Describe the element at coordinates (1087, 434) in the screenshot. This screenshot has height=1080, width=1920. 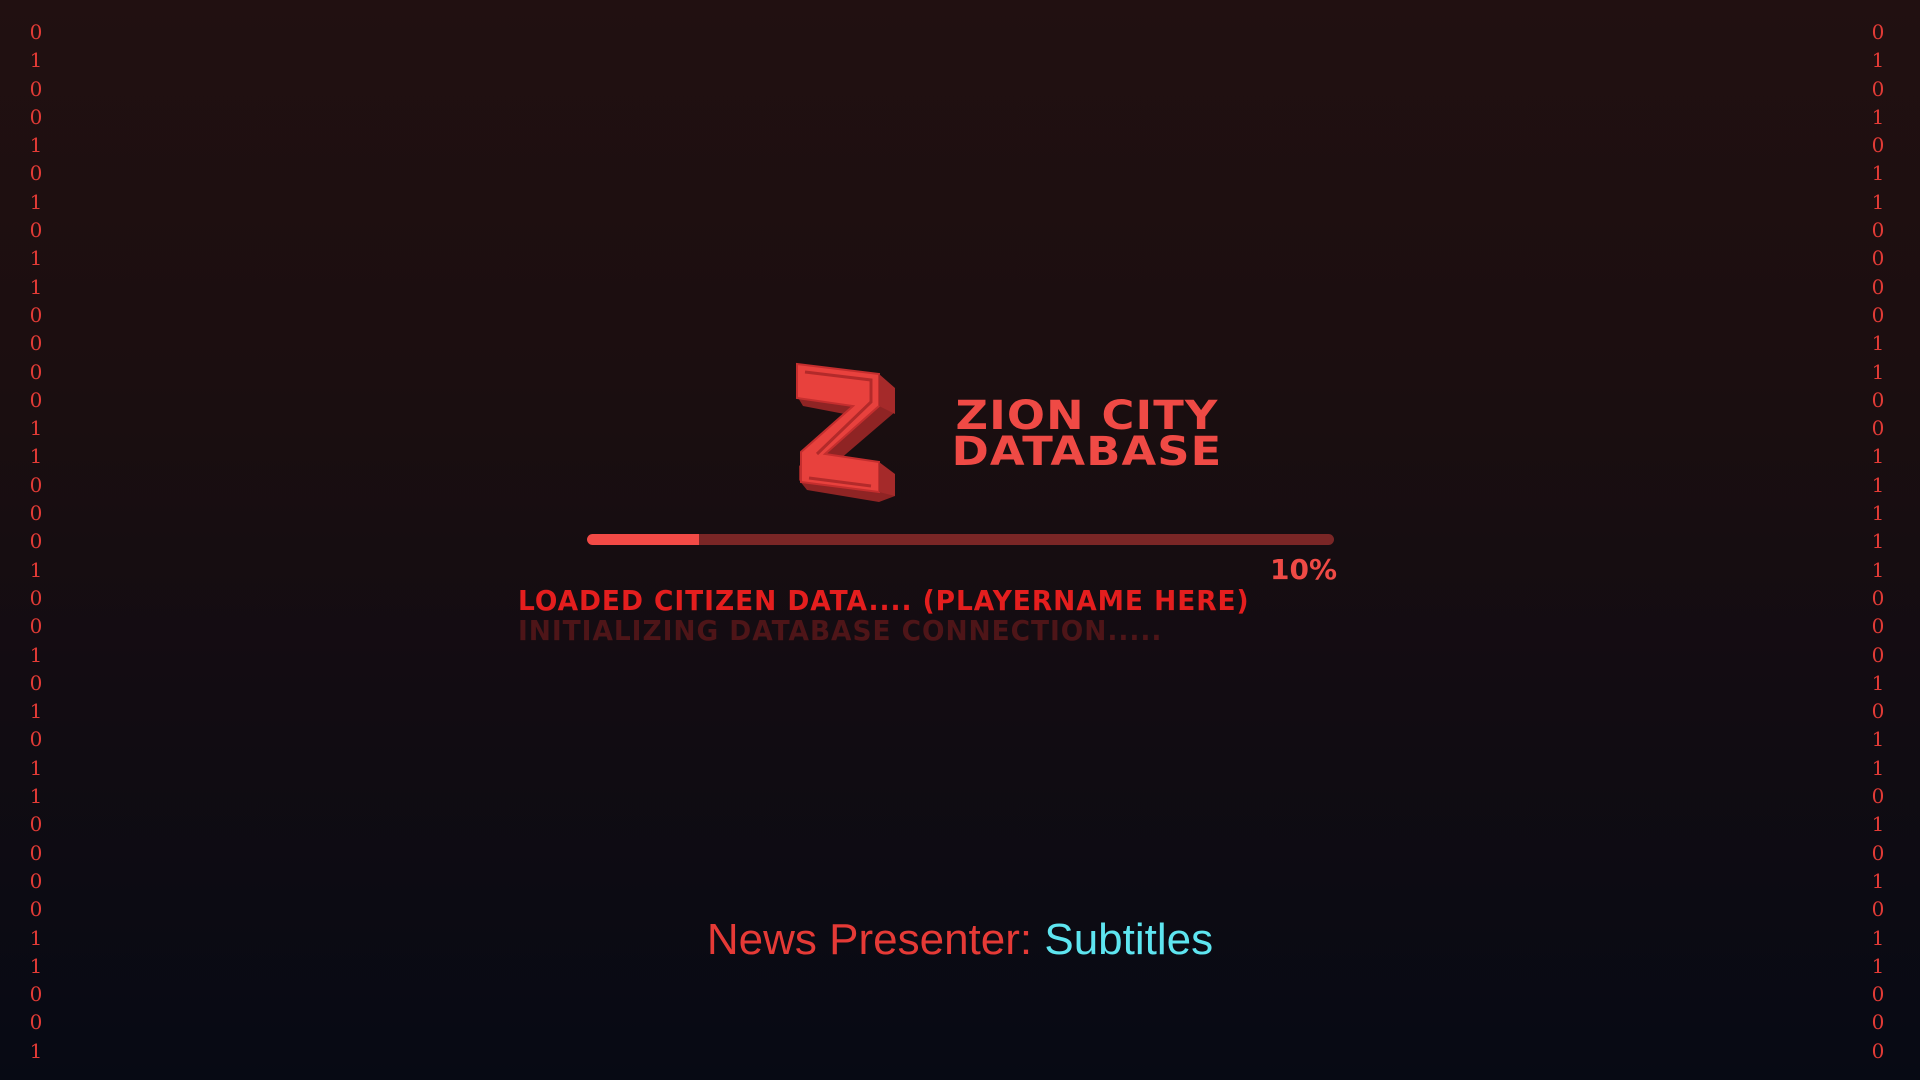
I see `logo-title: ZION CITY DATABASE` at that location.